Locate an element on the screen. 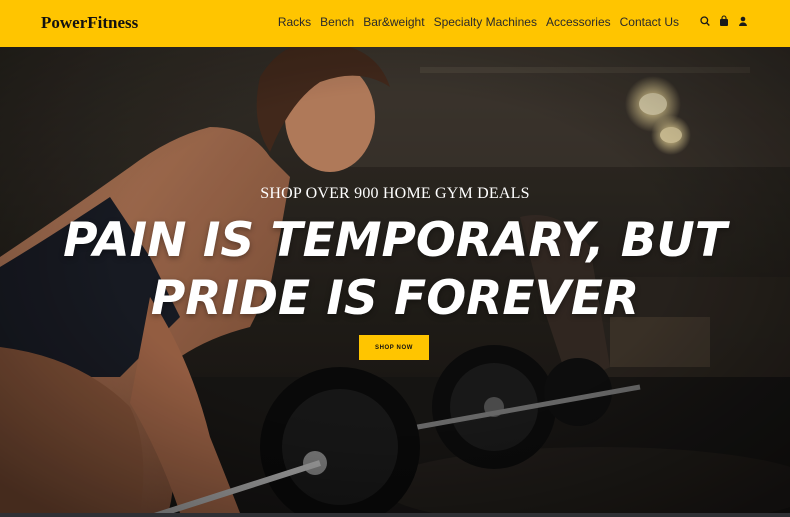 The image size is (790, 517). hero-headline-line-2: PRIDE IS FOREVER is located at coordinates (395, 298).